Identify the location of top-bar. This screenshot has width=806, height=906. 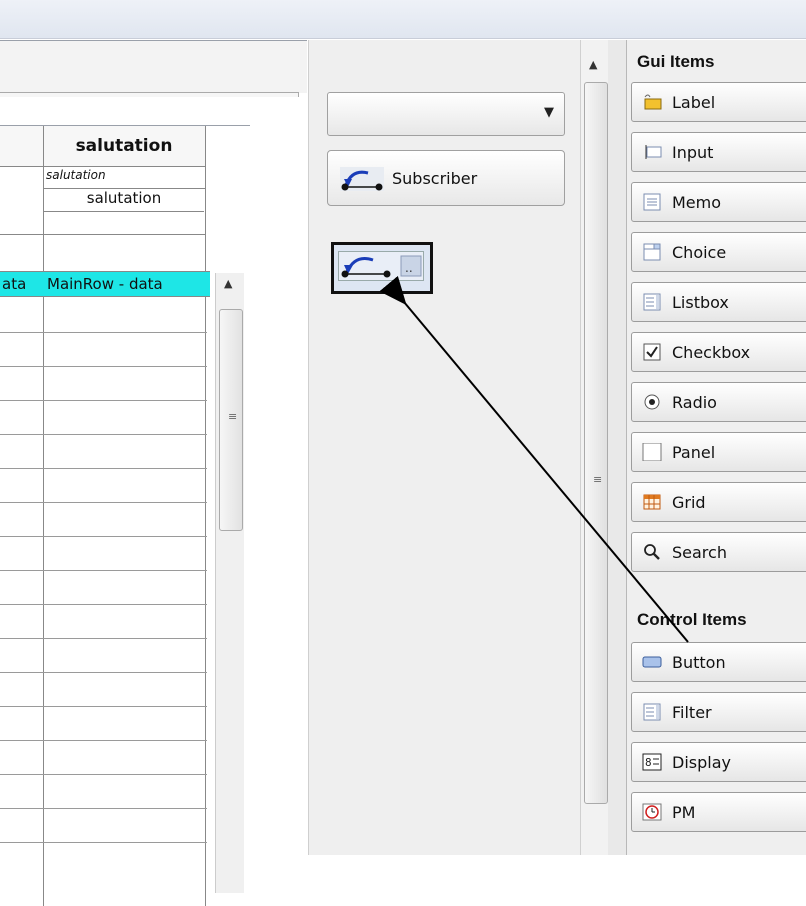
(403, 19).